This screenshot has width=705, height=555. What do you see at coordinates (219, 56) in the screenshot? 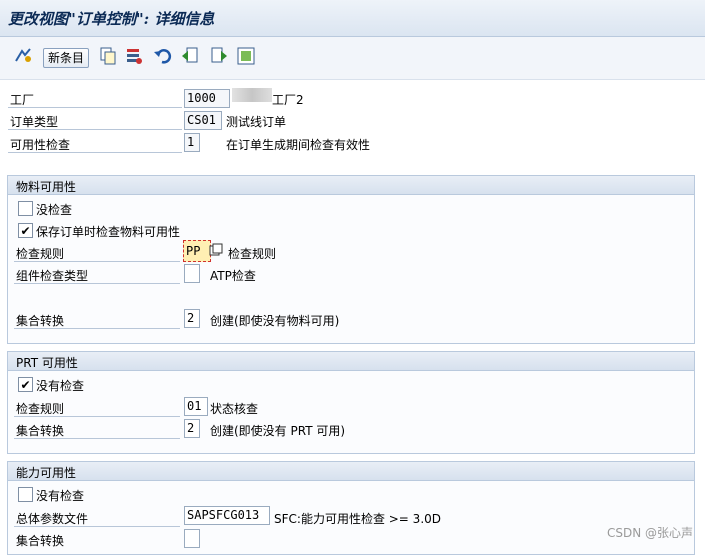
I see `next-entry-icon` at bounding box center [219, 56].